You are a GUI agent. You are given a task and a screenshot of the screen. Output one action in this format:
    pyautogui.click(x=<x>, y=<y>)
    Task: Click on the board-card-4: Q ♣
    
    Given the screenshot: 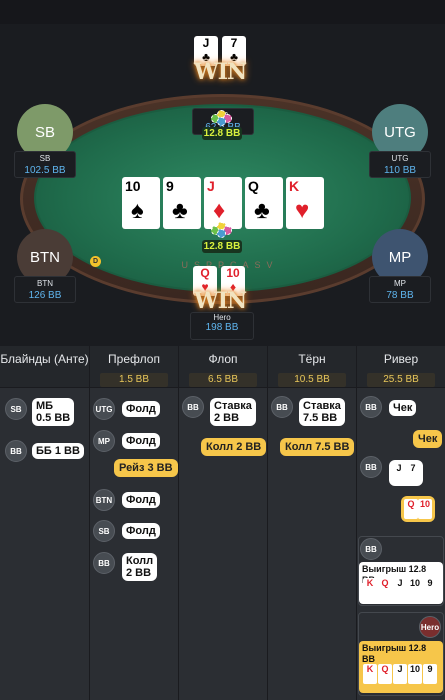 What is the action you would take?
    pyautogui.click(x=264, y=203)
    